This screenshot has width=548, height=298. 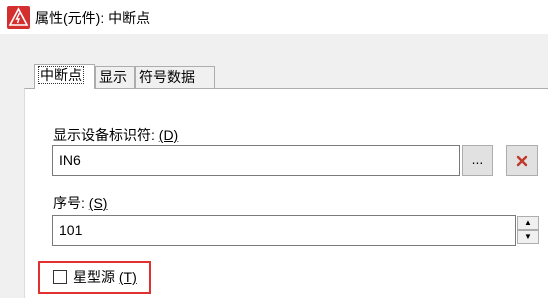 I want to click on sequence-number-input: 101, so click(x=284, y=230).